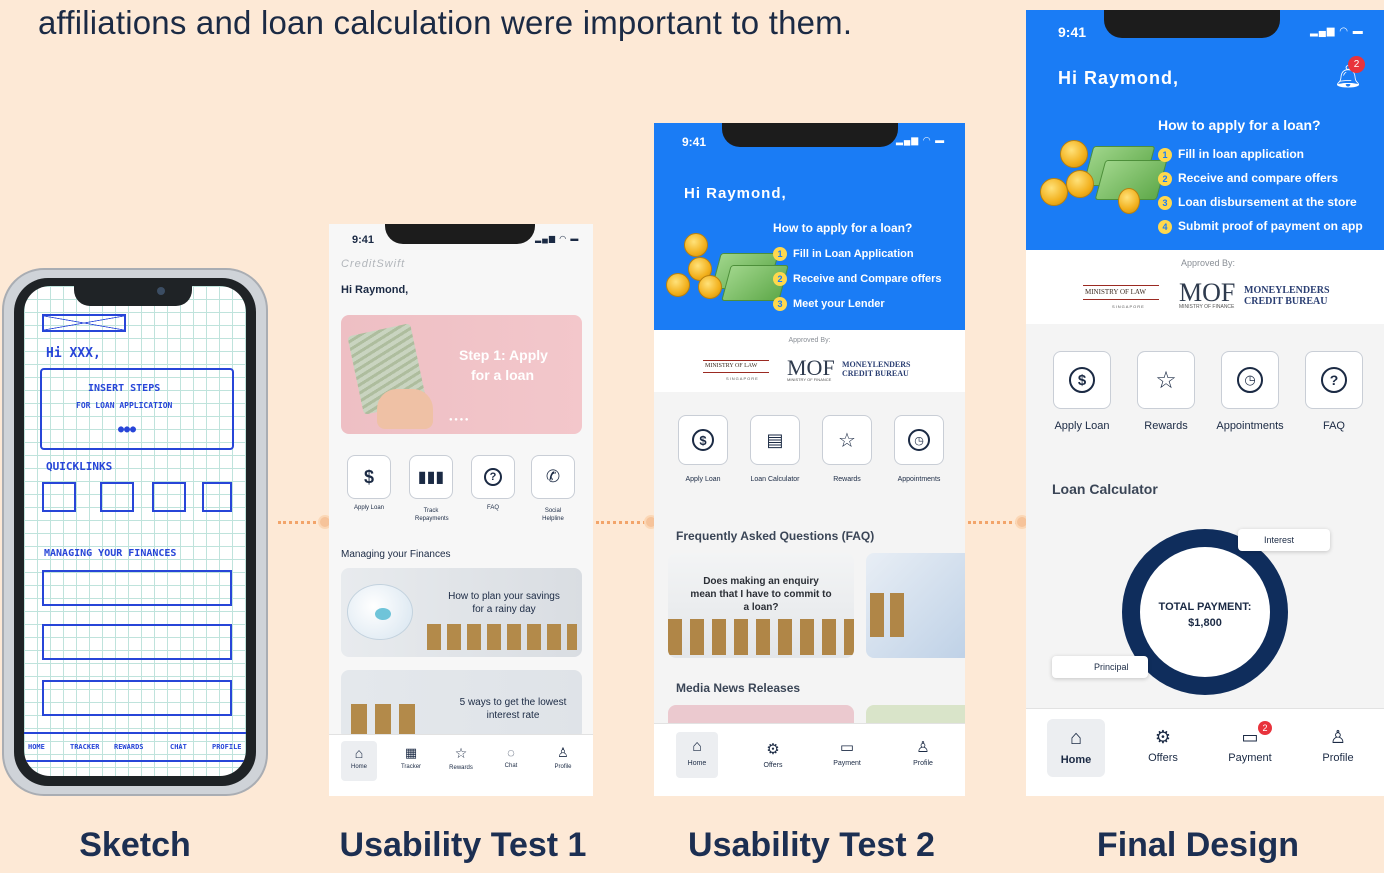 The image size is (1384, 873). I want to click on sketch-managing-title: MANAGING YOUR FINANCES, so click(110, 553).